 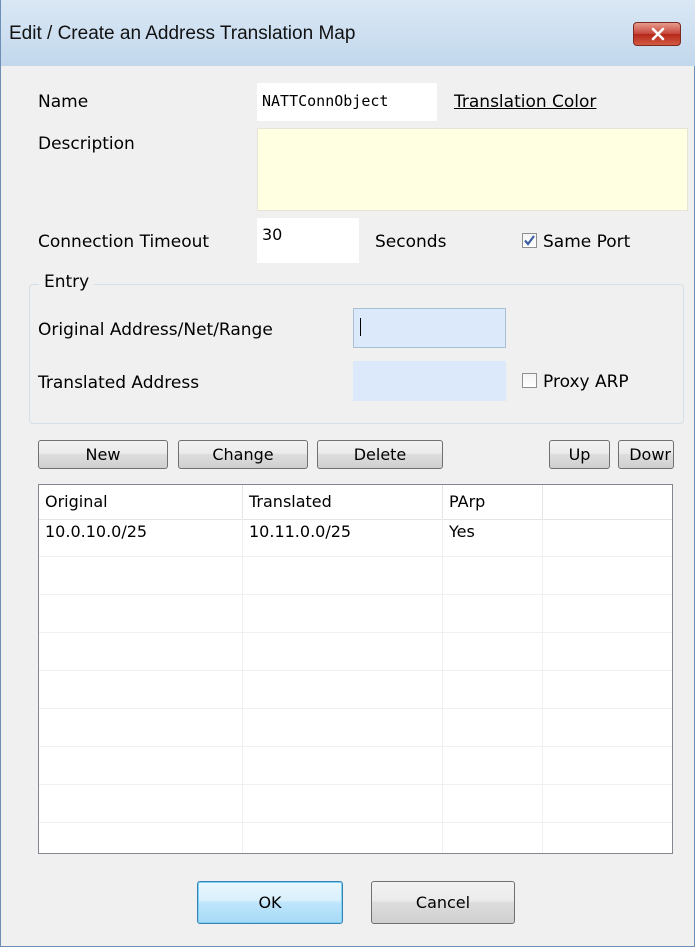 What do you see at coordinates (360, 327) in the screenshot?
I see `text-cursor` at bounding box center [360, 327].